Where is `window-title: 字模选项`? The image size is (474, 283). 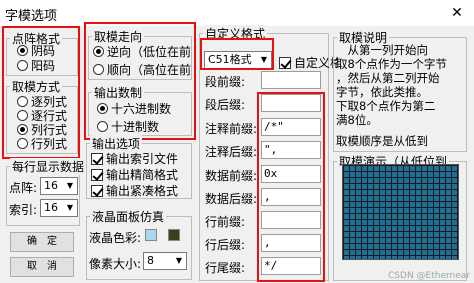
window-title: 字模选项 is located at coordinates (31, 16).